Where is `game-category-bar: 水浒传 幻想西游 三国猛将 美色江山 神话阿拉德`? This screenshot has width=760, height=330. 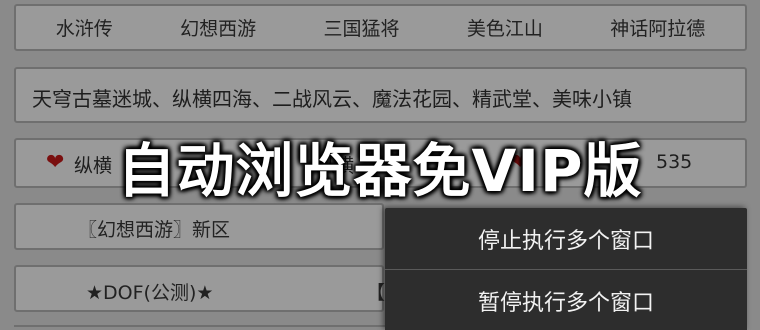
game-category-bar: 水浒传 幻想西游 三国猛将 美色江山 神话阿拉德 is located at coordinates (380, 27).